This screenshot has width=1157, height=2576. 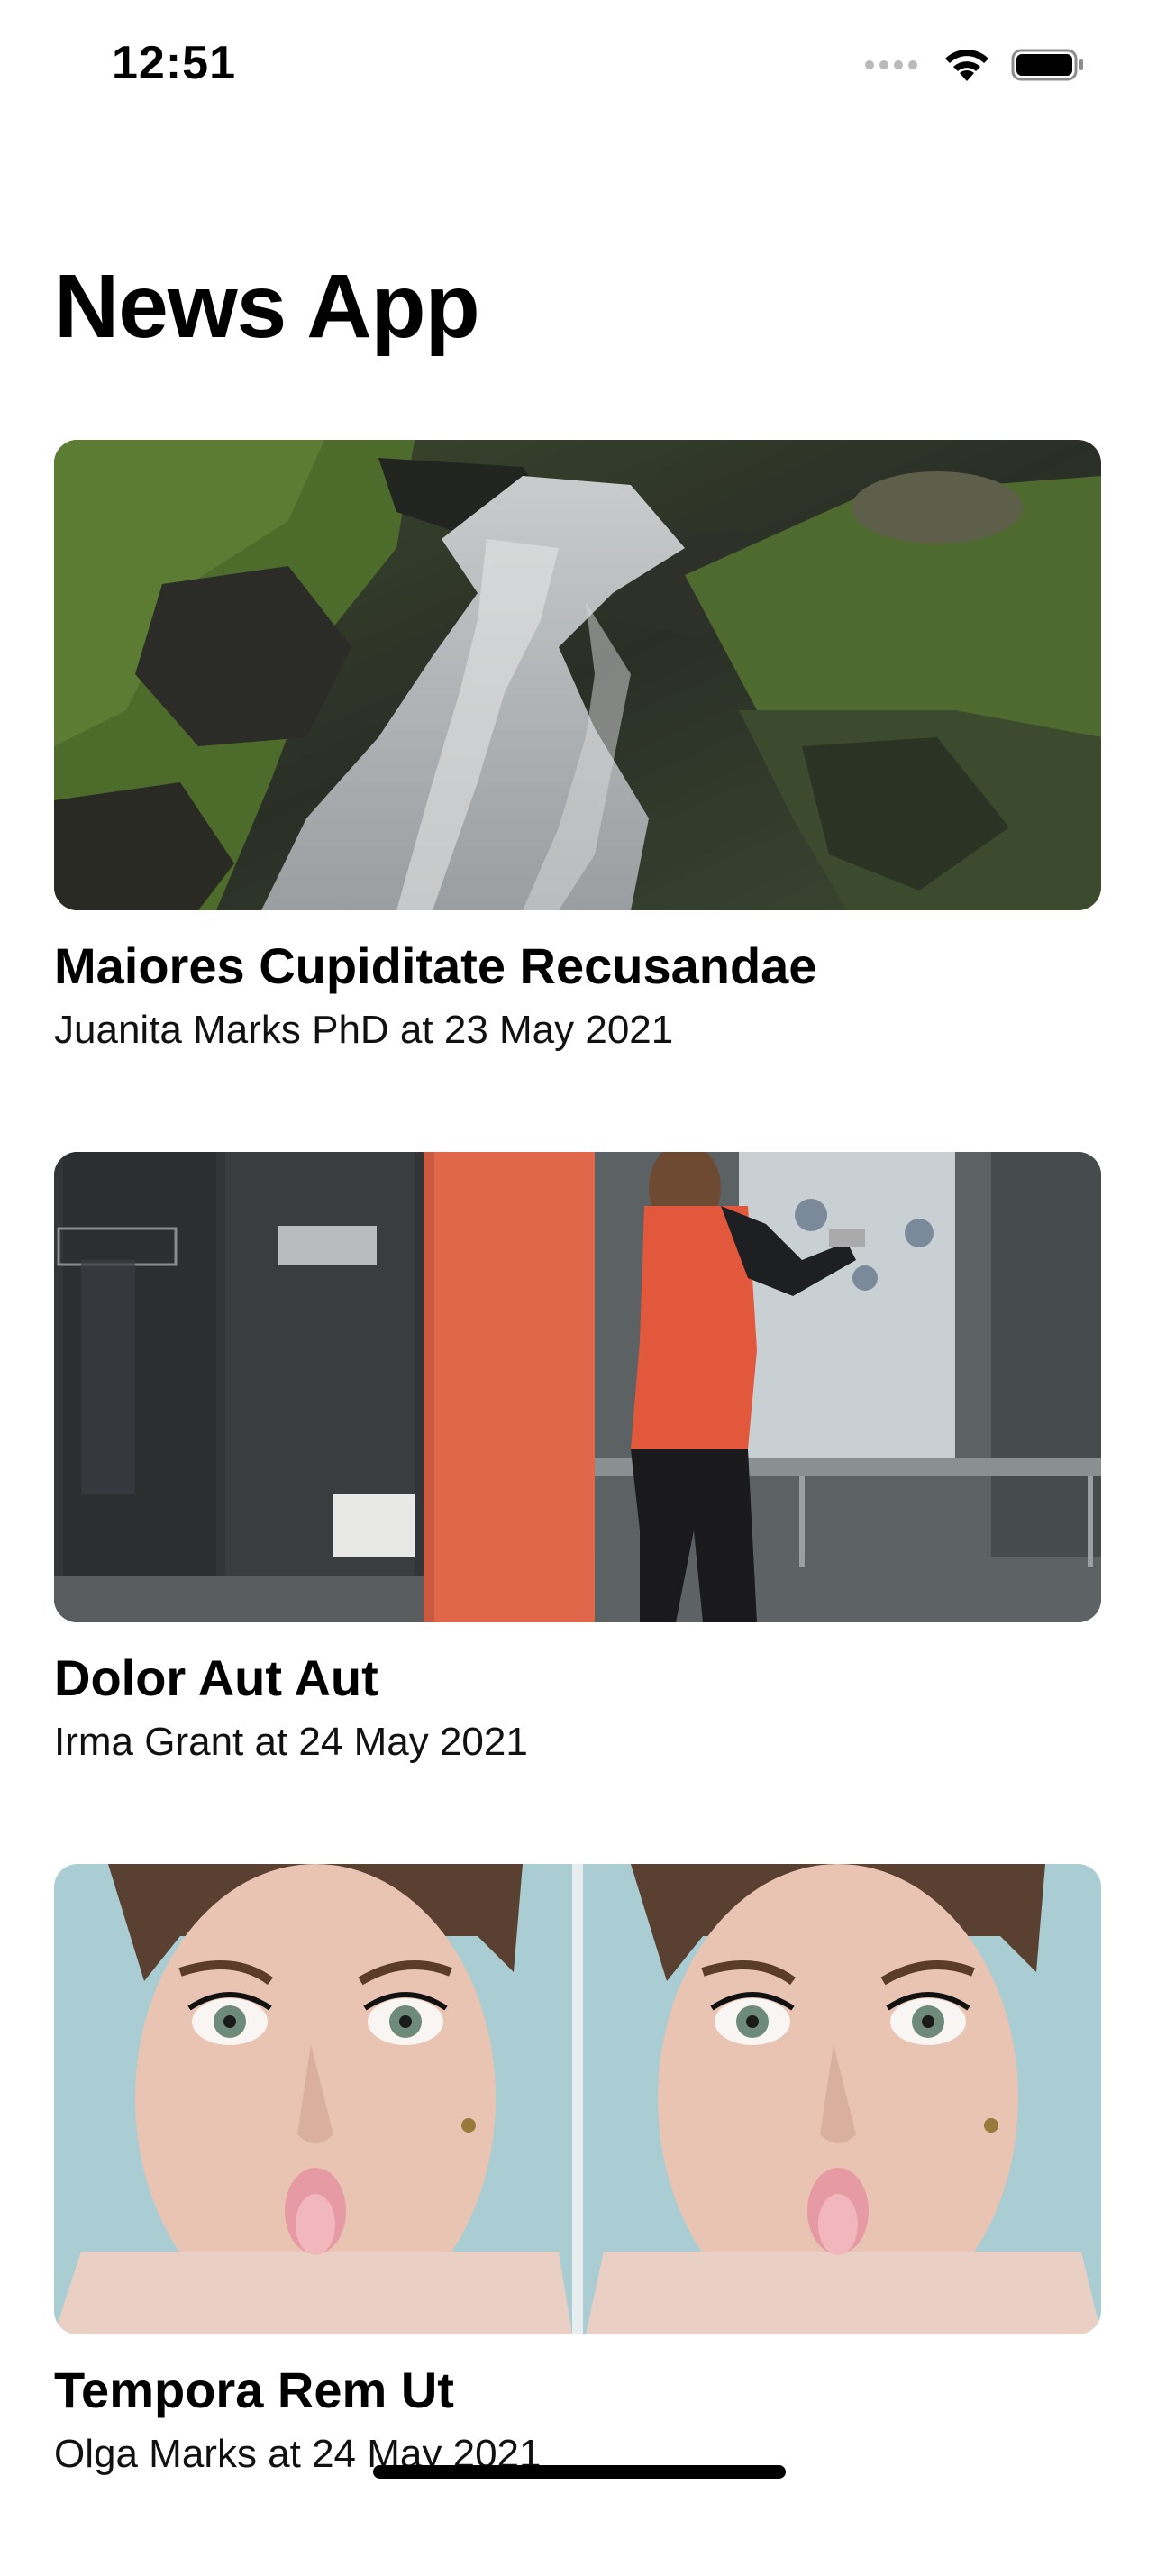 What do you see at coordinates (578, 63) in the screenshot?
I see `status-bar: 12:51` at bounding box center [578, 63].